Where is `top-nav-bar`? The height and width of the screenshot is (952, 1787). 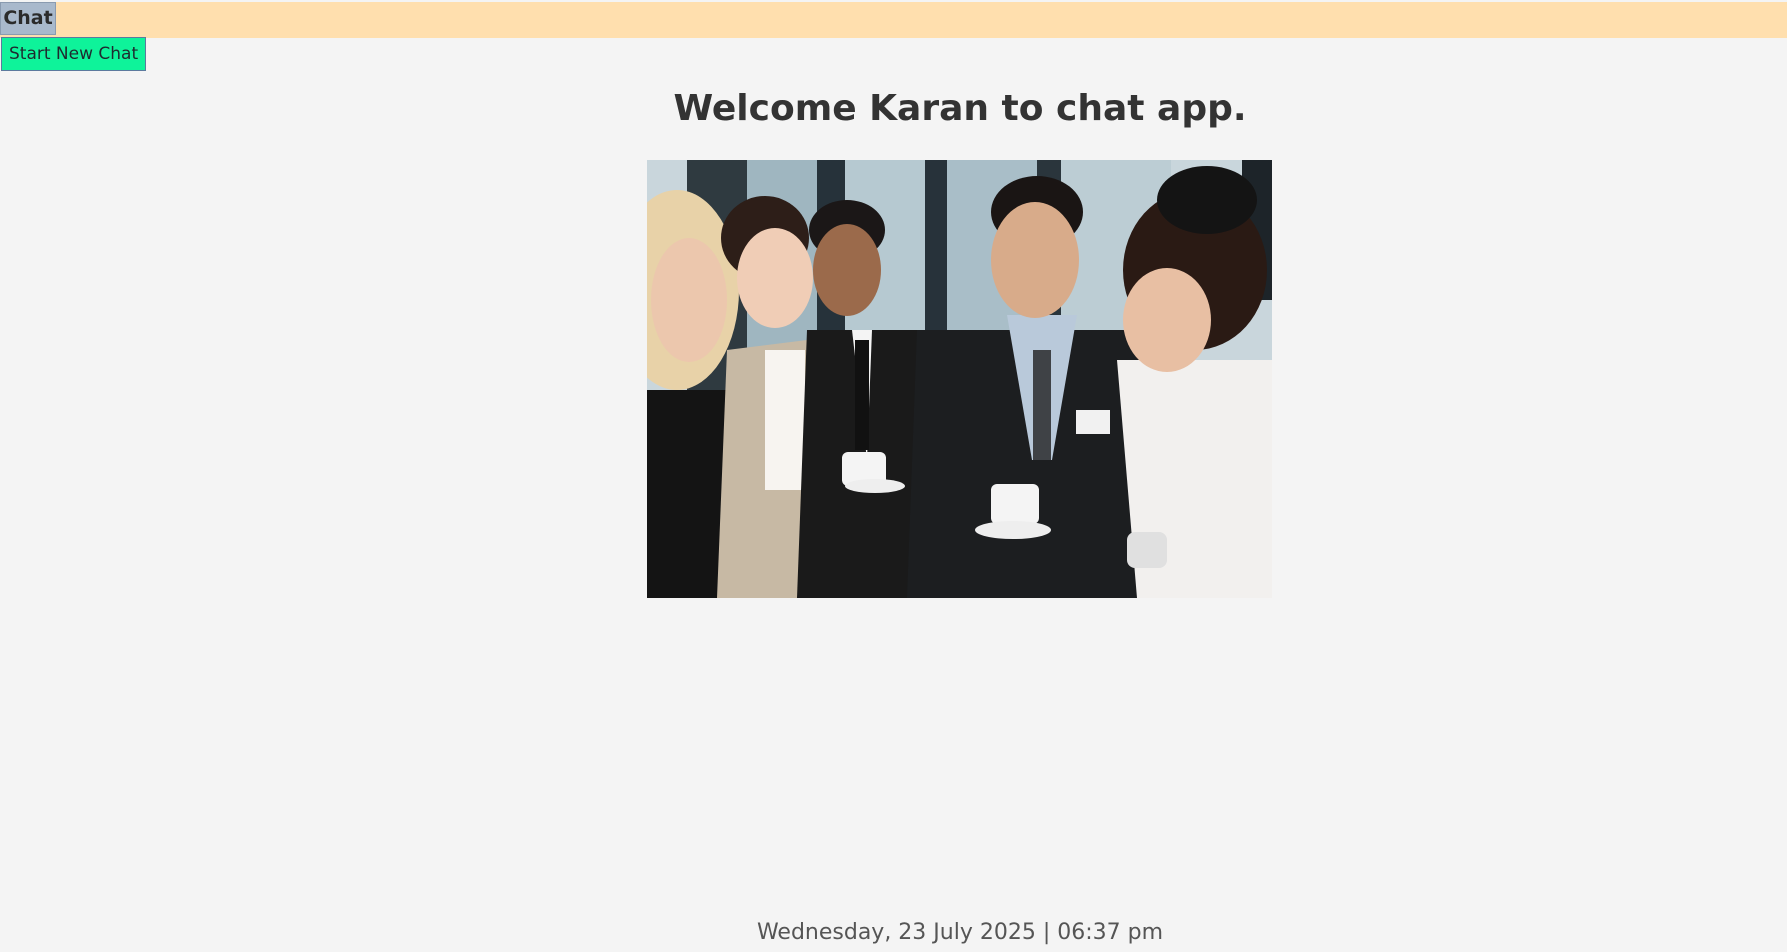
top-nav-bar is located at coordinates (893, 20).